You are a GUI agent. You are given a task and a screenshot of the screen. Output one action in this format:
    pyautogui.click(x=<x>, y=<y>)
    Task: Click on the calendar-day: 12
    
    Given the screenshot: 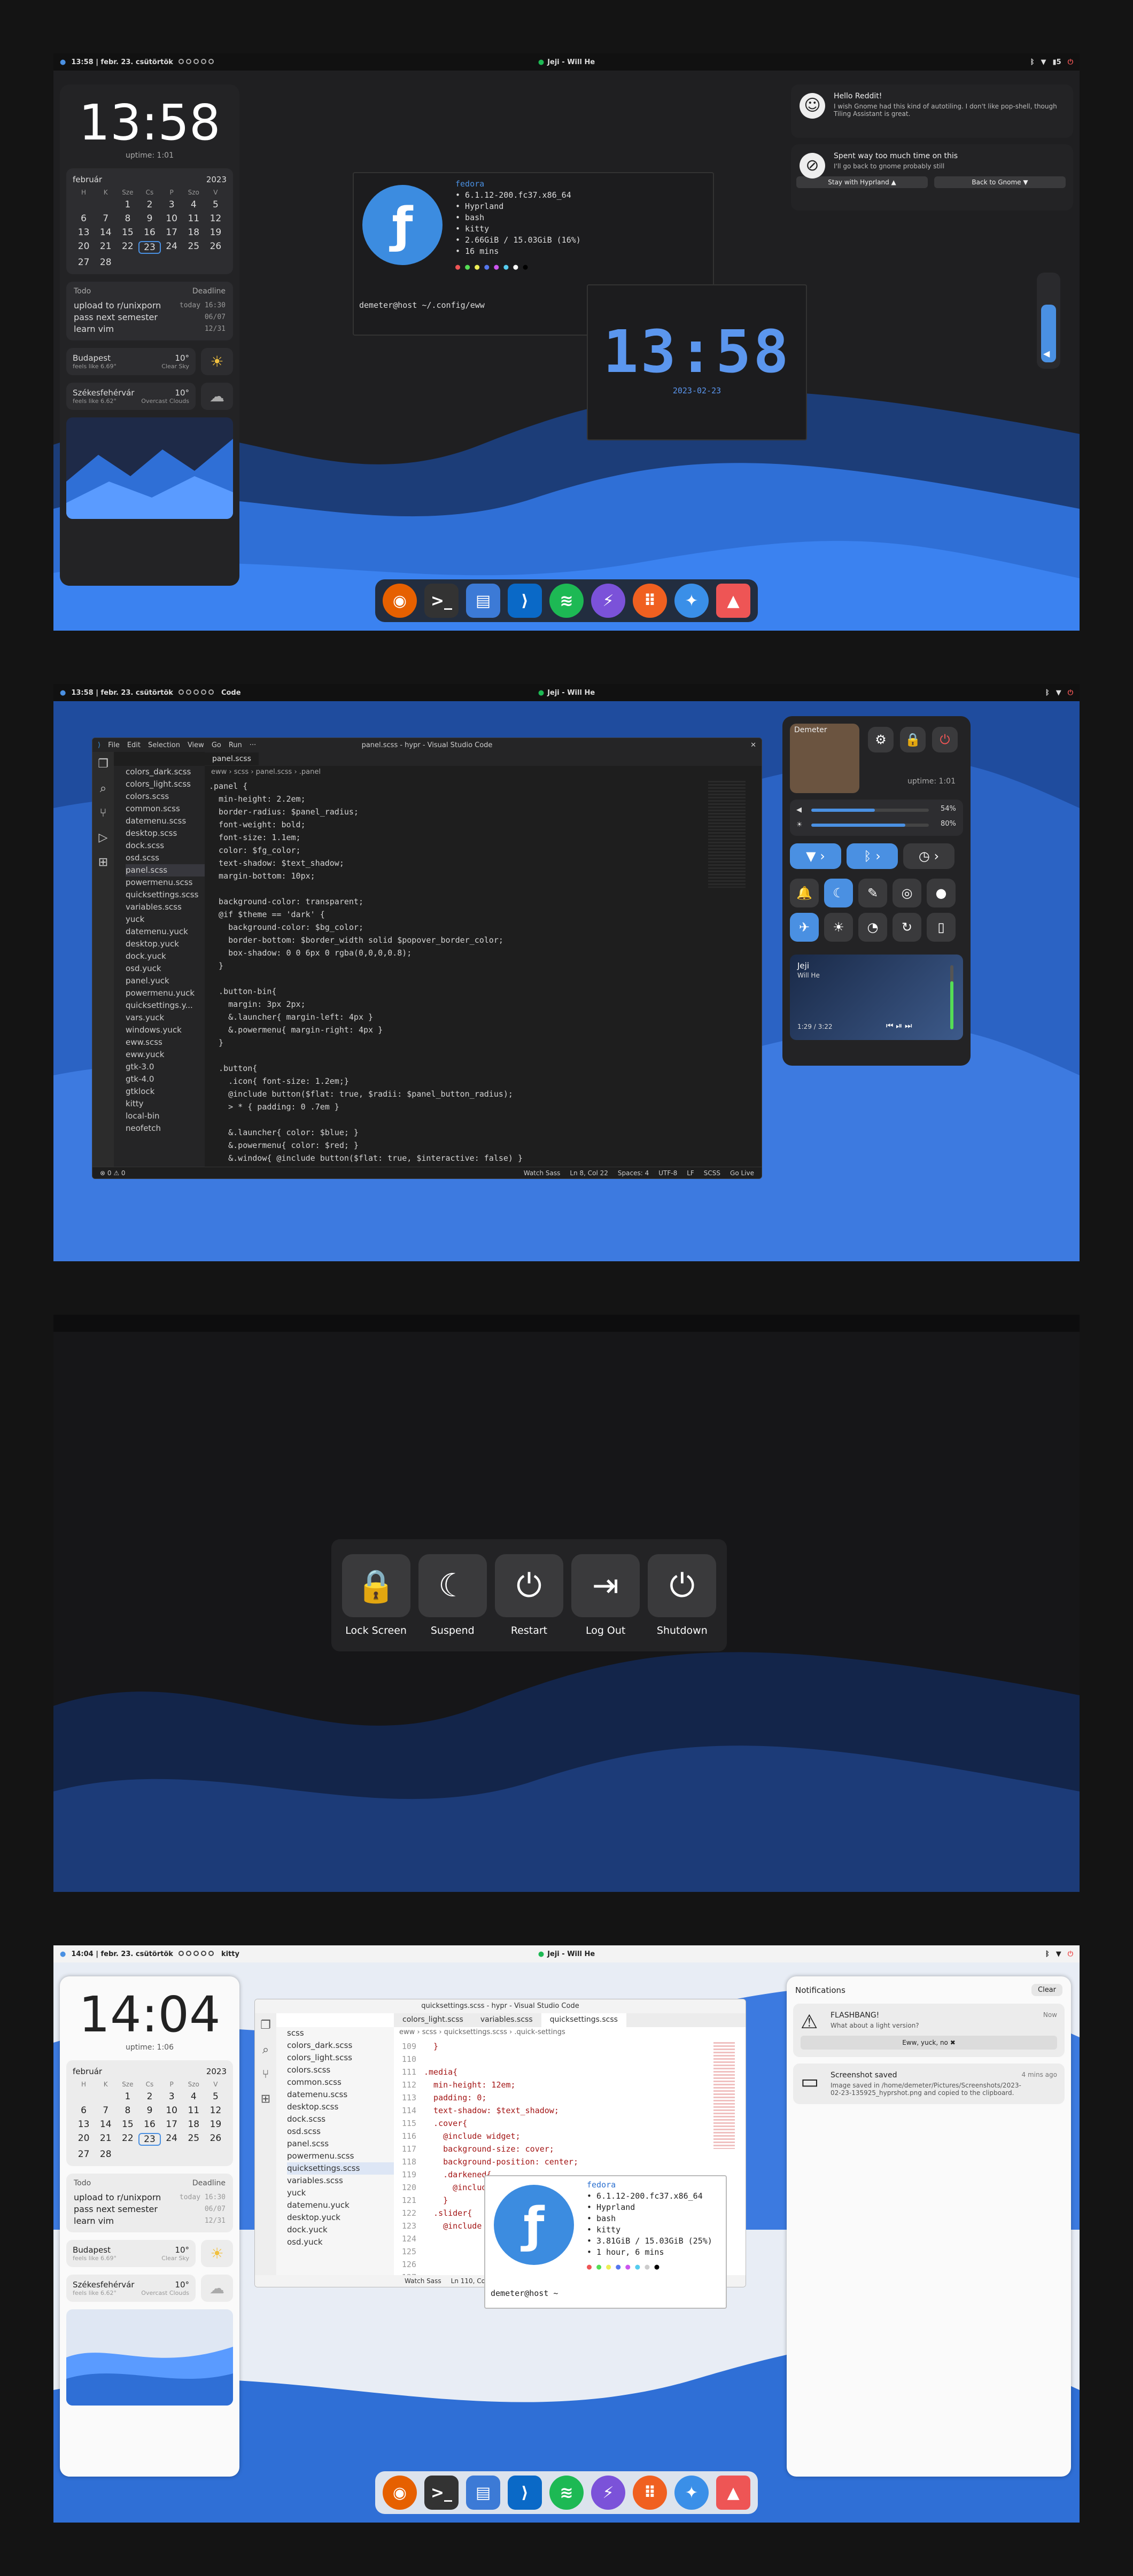 What is the action you would take?
    pyautogui.click(x=216, y=2110)
    